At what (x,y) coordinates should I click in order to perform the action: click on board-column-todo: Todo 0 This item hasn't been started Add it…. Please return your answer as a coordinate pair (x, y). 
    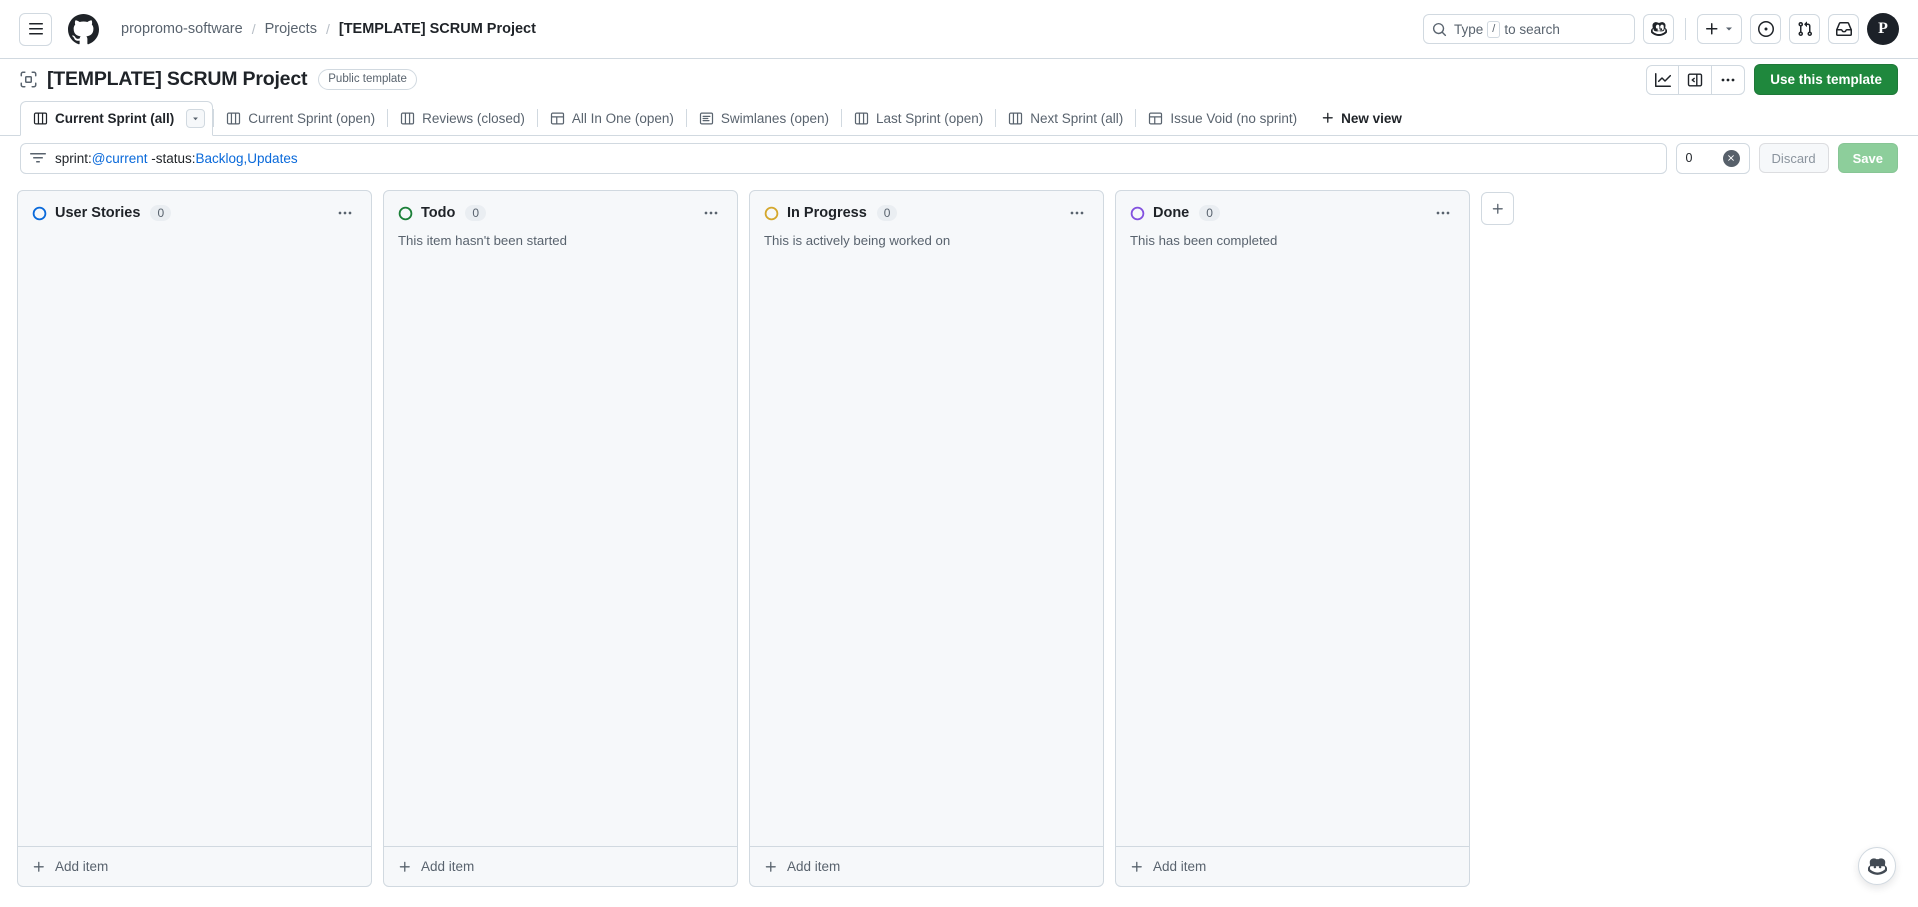
    Looking at the image, I should click on (560, 538).